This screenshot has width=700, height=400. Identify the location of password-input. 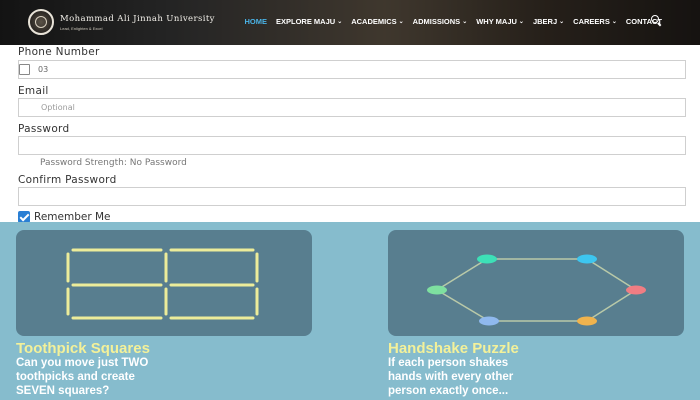
(352, 145).